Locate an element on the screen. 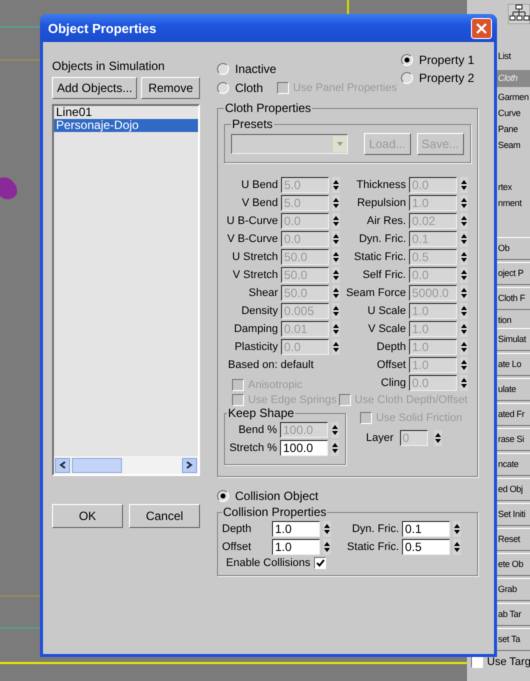 This screenshot has width=530, height=681. field-label: Bend % is located at coordinates (257, 430).